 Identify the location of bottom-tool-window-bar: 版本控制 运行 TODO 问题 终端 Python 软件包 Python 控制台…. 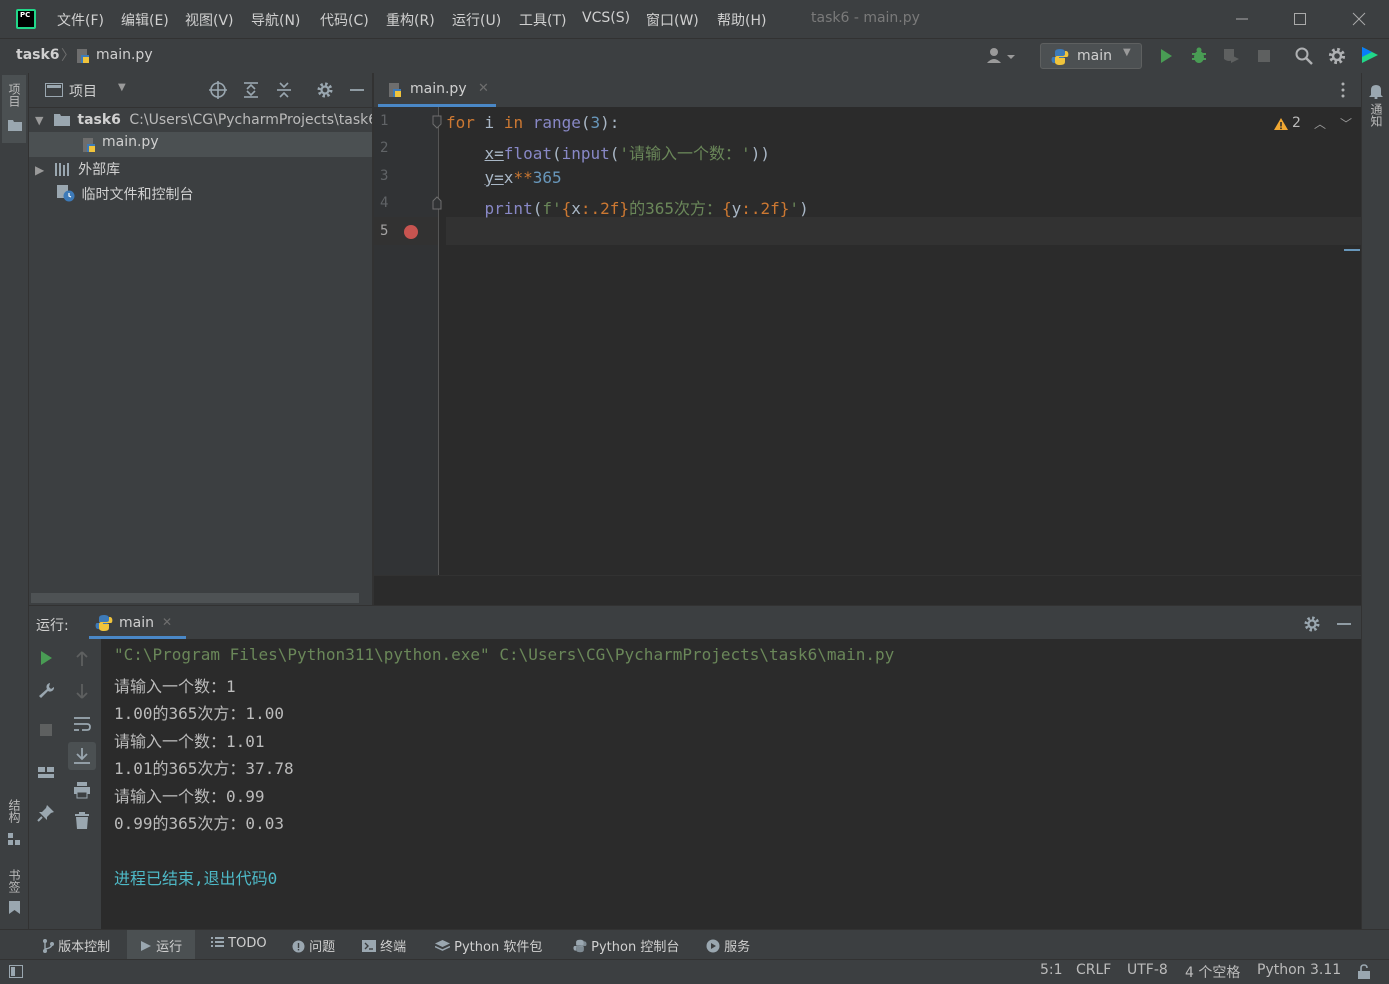
(694, 944).